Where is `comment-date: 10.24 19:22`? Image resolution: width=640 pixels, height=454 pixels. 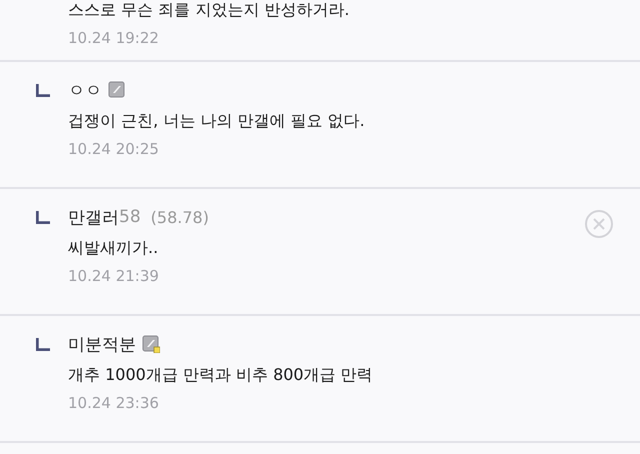 comment-date: 10.24 19:22 is located at coordinates (114, 38).